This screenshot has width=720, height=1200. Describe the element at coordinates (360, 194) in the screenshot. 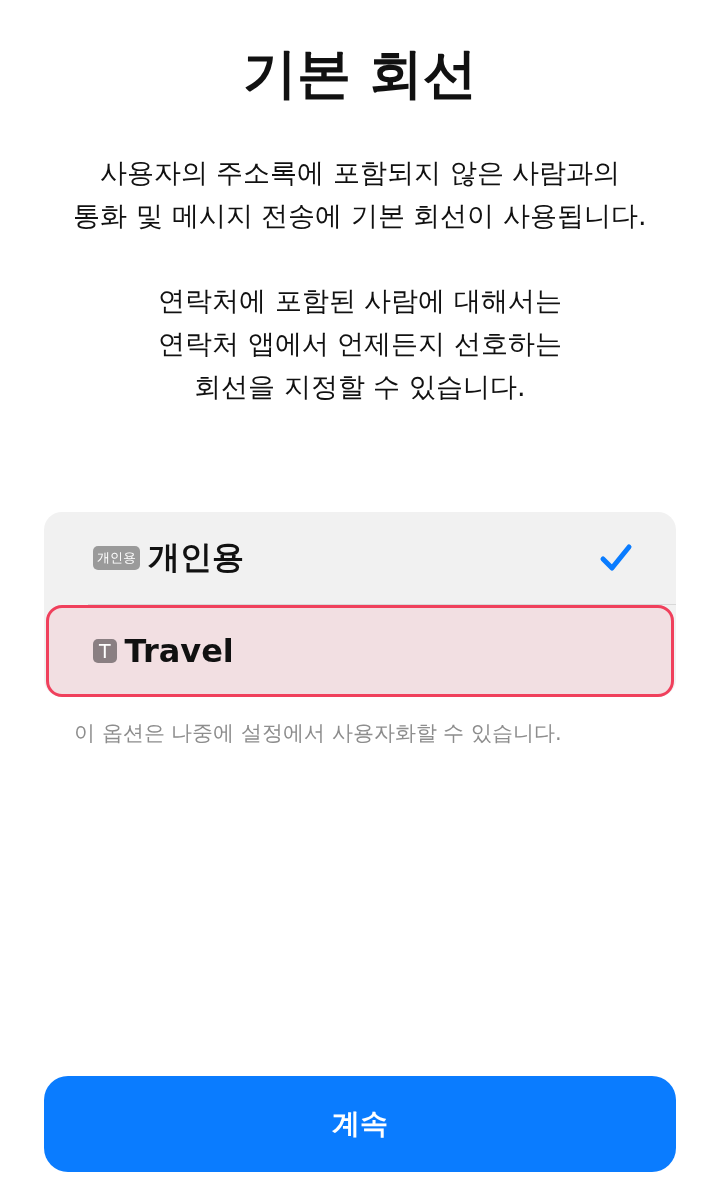

I see `description-text: 사용자의 주소록에 포함되지 않은 사람과의 통화 및 메시지 전송에 기본 회선이 사용됩니다.` at that location.